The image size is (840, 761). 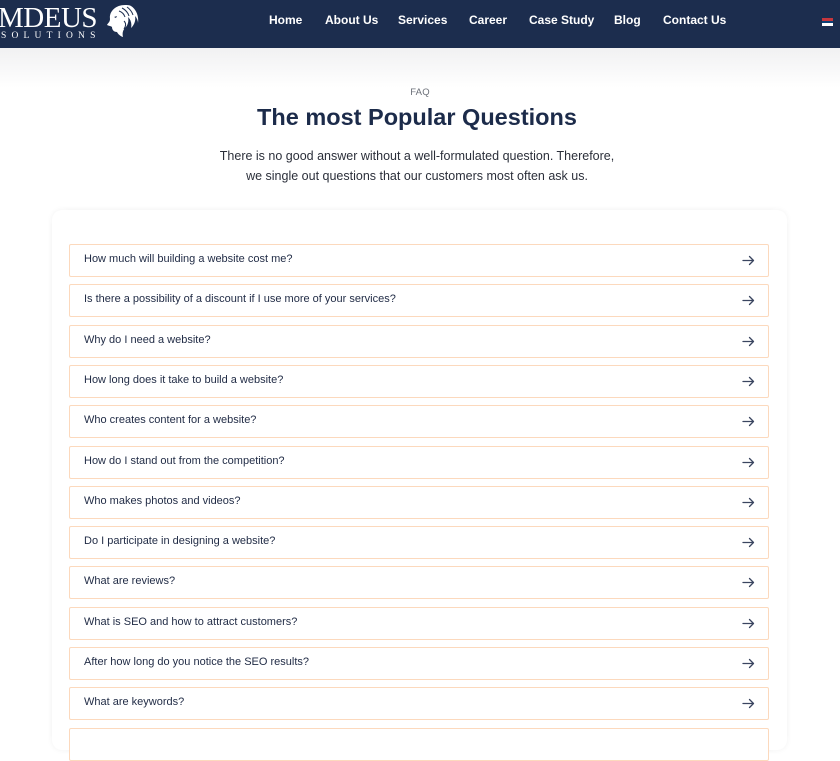 What do you see at coordinates (420, 92) in the screenshot?
I see `section-eyebrow: FAQ` at bounding box center [420, 92].